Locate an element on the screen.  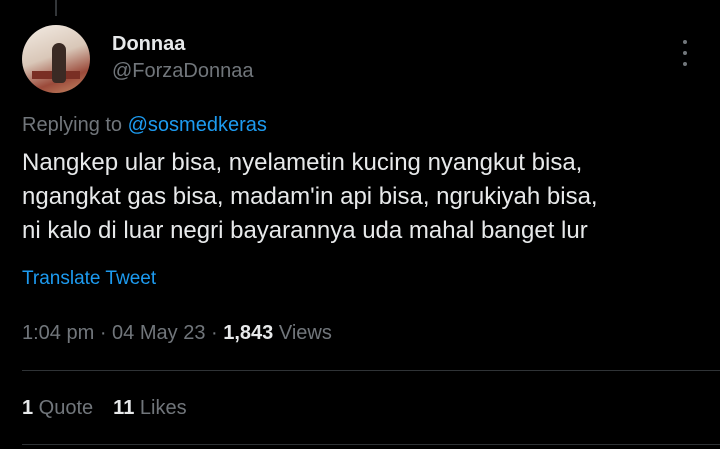
author-handle: @ForzaDonnaa is located at coordinates (182, 71).